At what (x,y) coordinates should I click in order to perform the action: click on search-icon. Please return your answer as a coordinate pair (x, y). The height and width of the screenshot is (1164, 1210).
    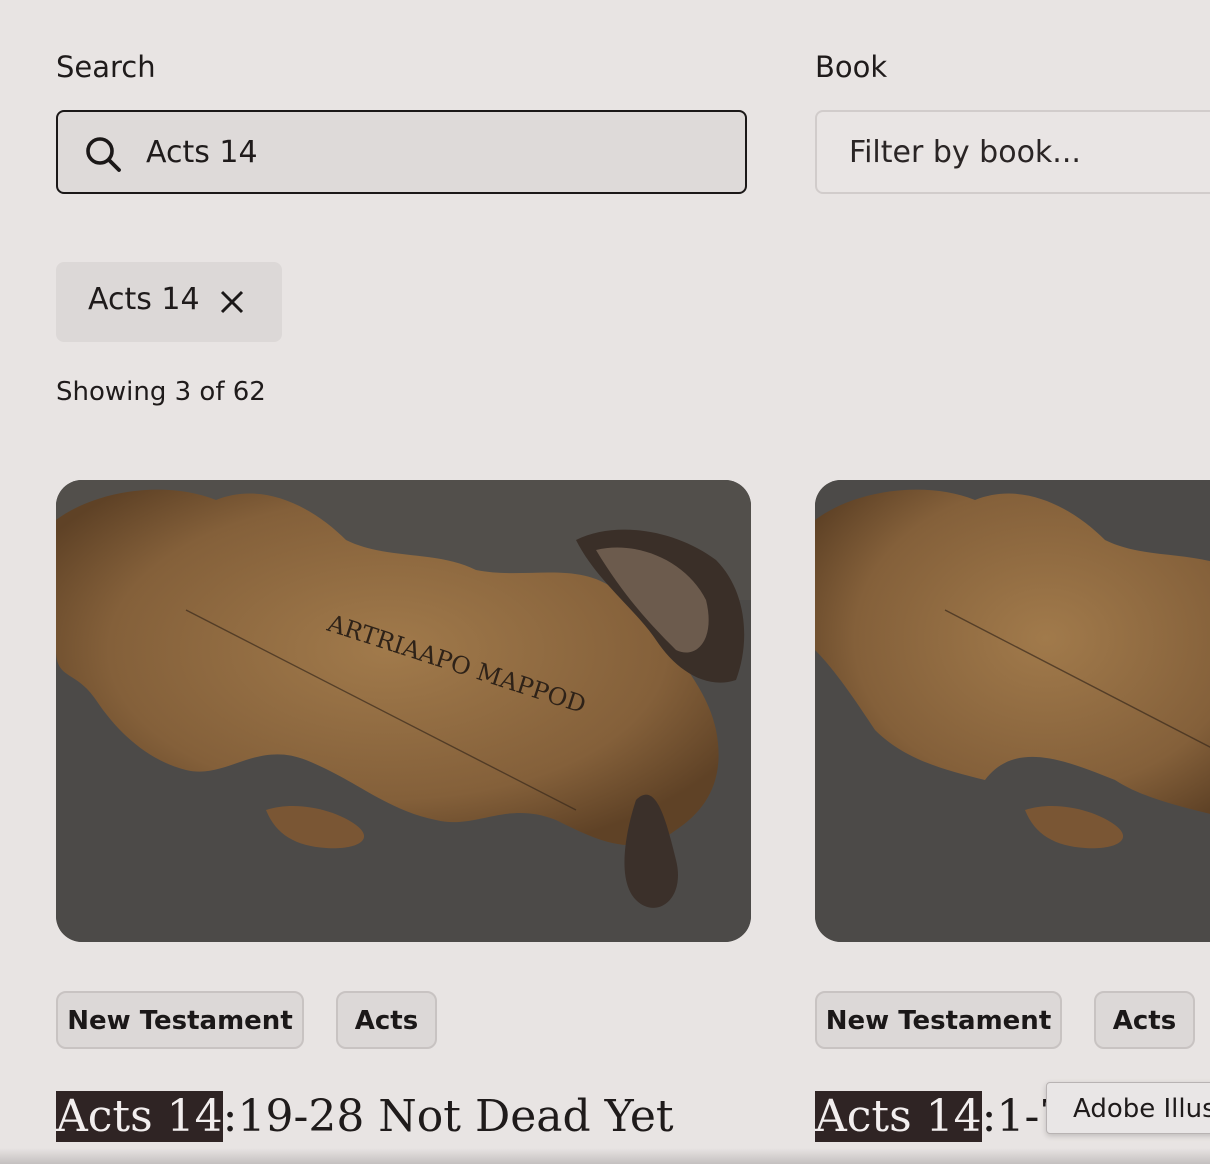
    Looking at the image, I should click on (103, 154).